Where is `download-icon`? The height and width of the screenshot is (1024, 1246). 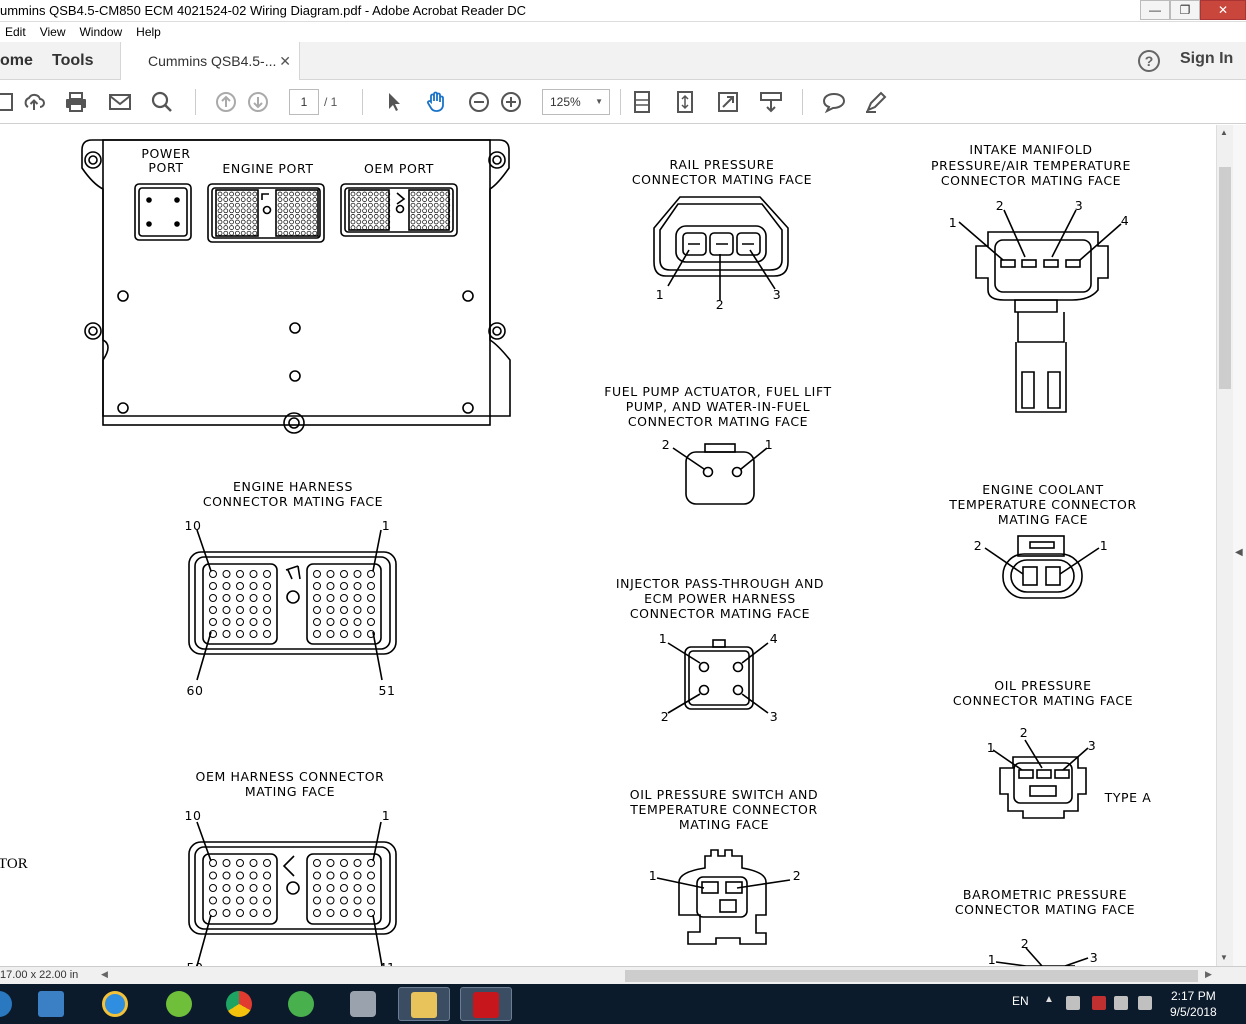 download-icon is located at coordinates (771, 102).